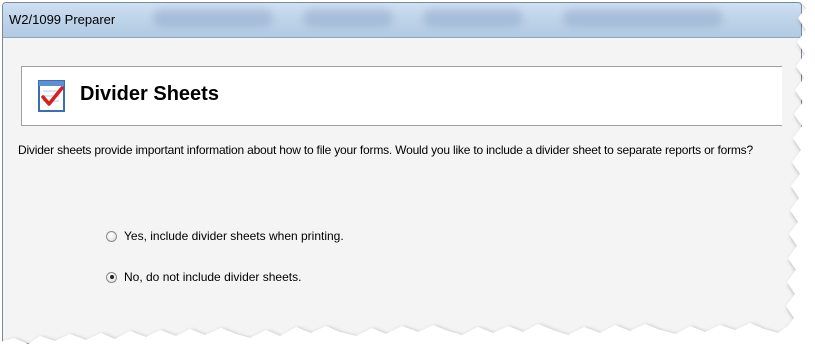 Image resolution: width=815 pixels, height=362 pixels. Describe the element at coordinates (51, 96) in the screenshot. I see `checklist-document-icon` at that location.